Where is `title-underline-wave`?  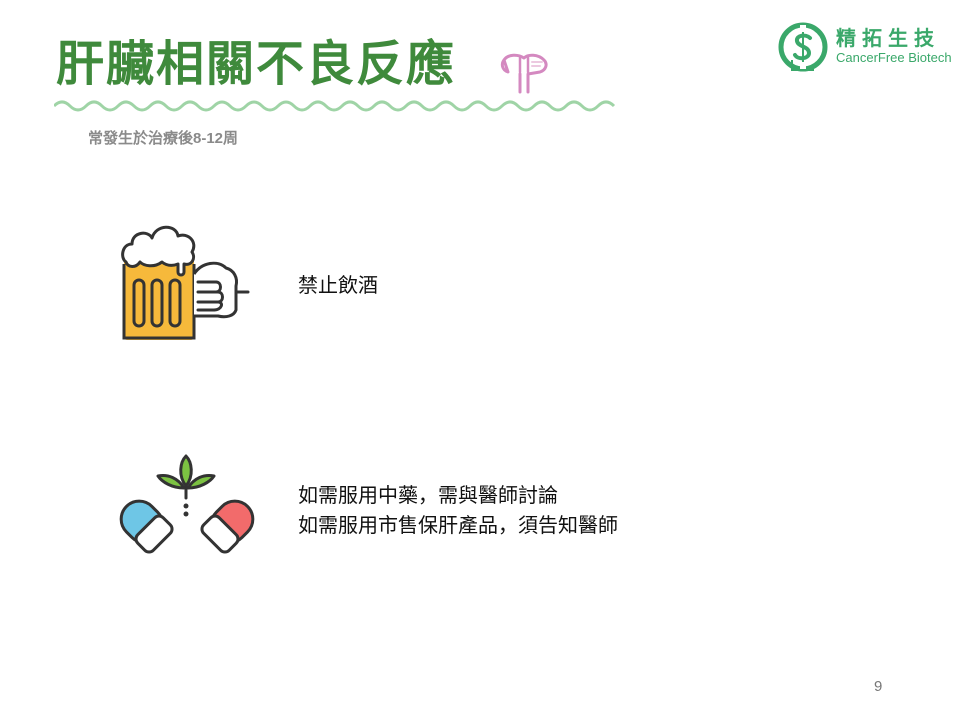 title-underline-wave is located at coordinates (335, 106).